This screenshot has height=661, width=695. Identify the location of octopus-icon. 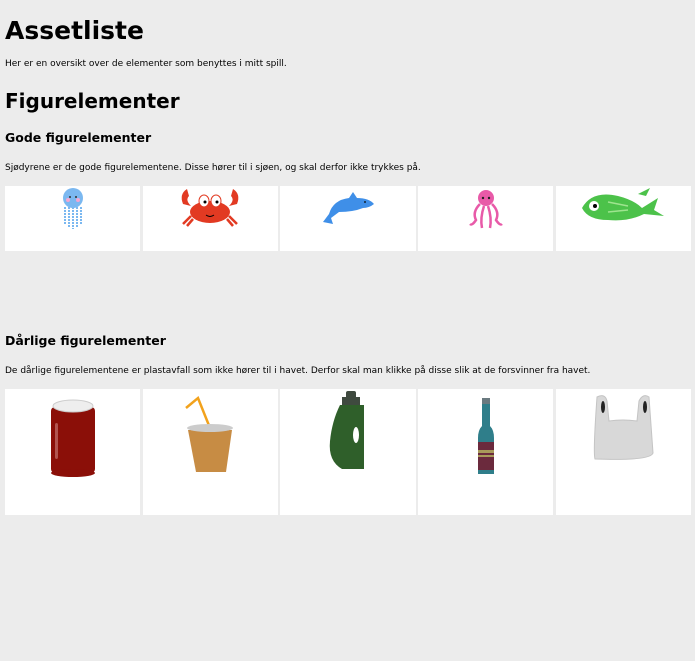
(485, 209).